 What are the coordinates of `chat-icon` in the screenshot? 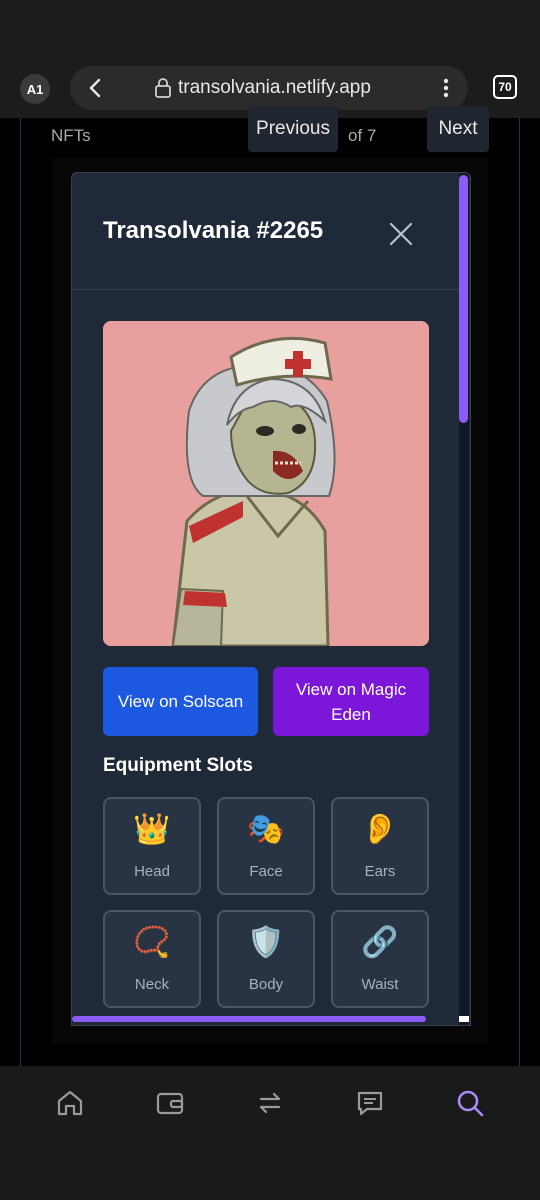 It's located at (370, 1103).